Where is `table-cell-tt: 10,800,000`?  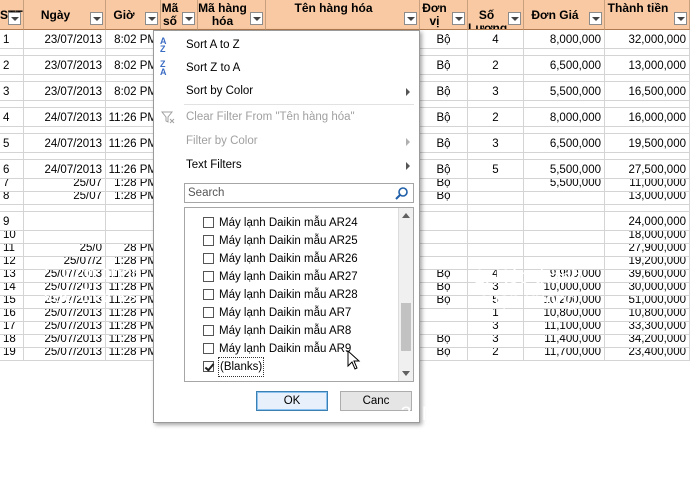 table-cell-tt: 10,800,000 is located at coordinates (647, 315).